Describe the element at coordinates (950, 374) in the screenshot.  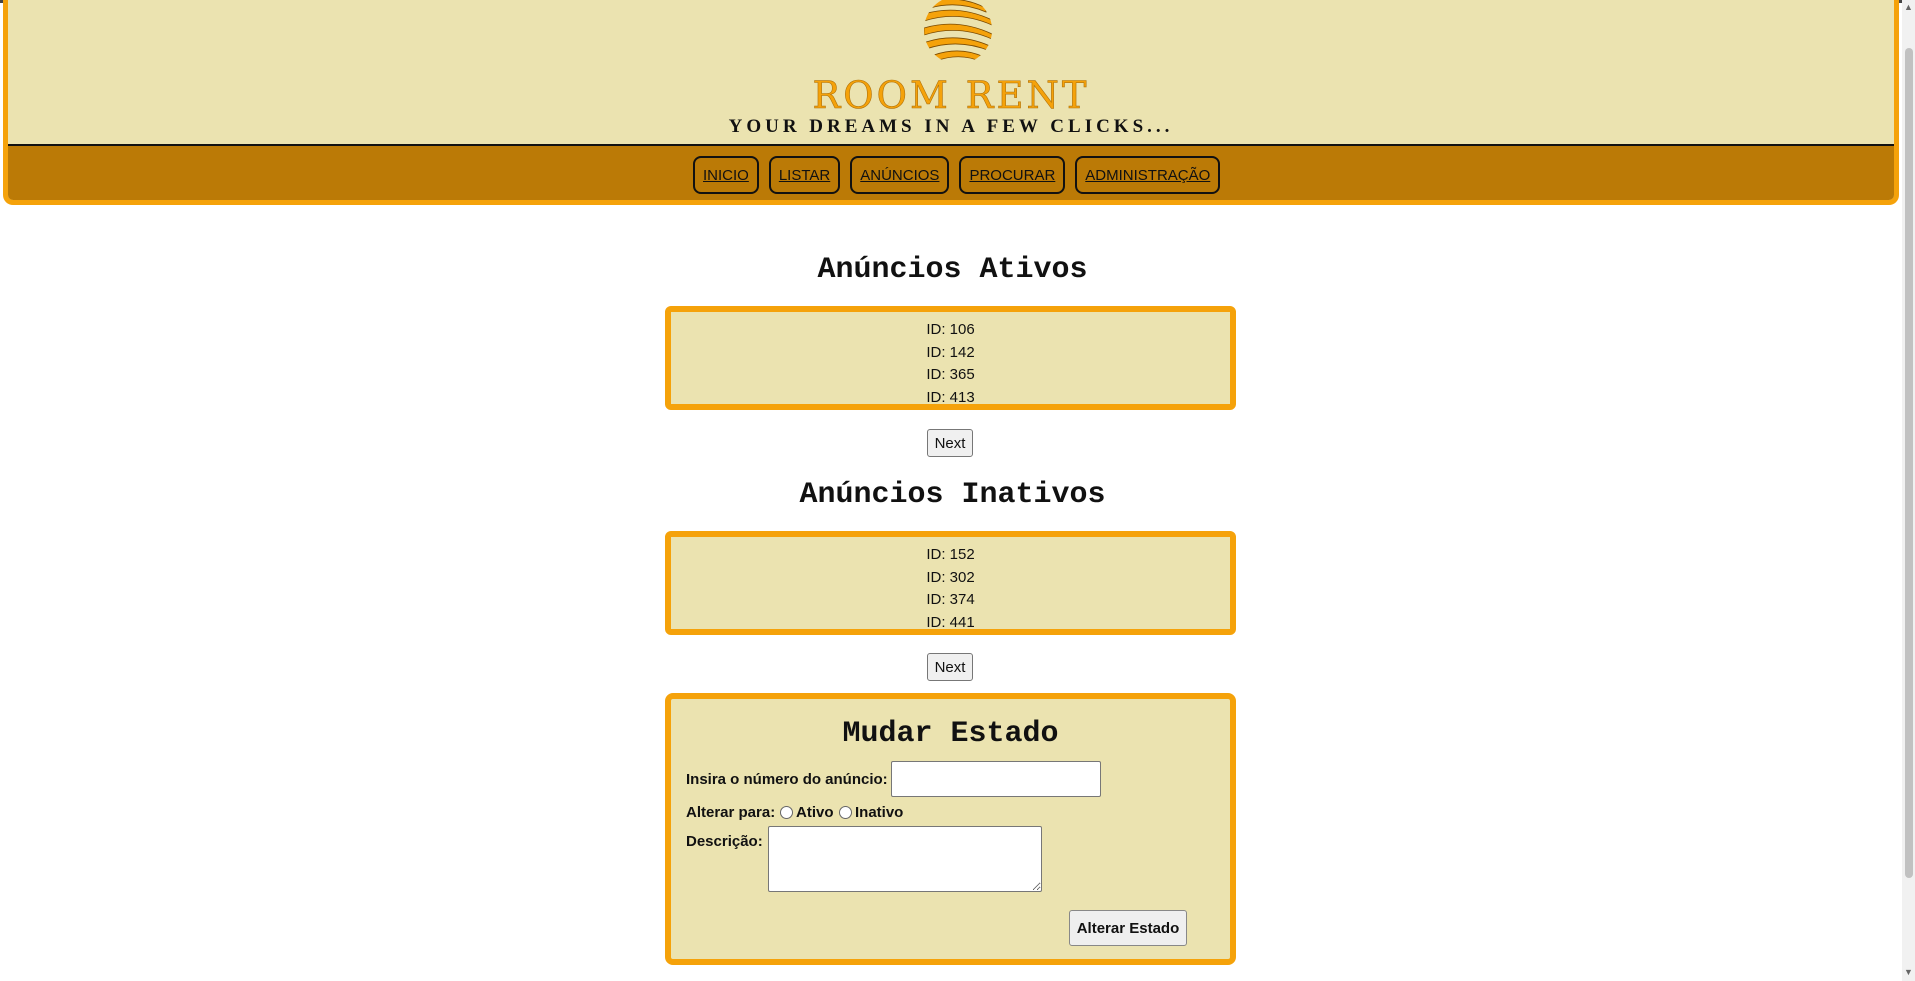
I see `list-item: ID: 365` at that location.